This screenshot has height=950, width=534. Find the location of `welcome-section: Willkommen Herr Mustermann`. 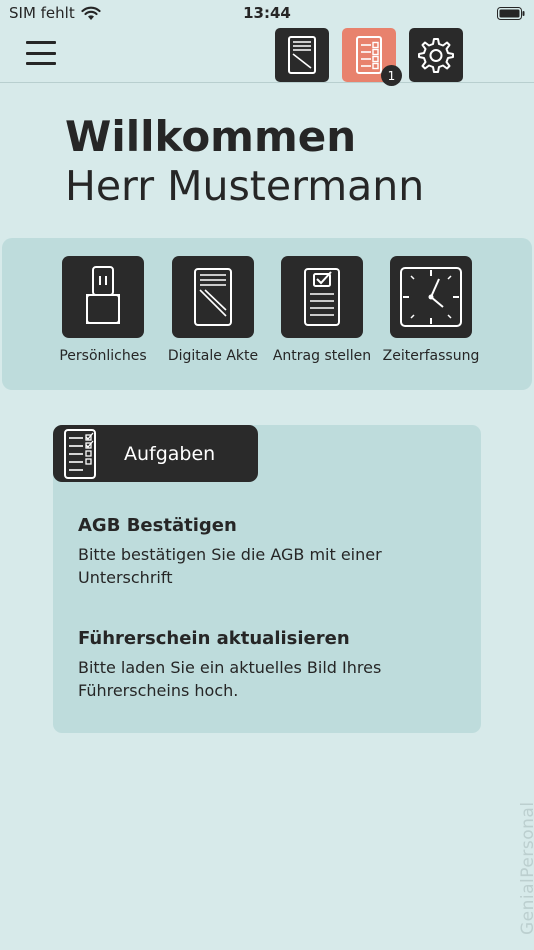

welcome-section: Willkommen Herr Mustermann is located at coordinates (244, 161).